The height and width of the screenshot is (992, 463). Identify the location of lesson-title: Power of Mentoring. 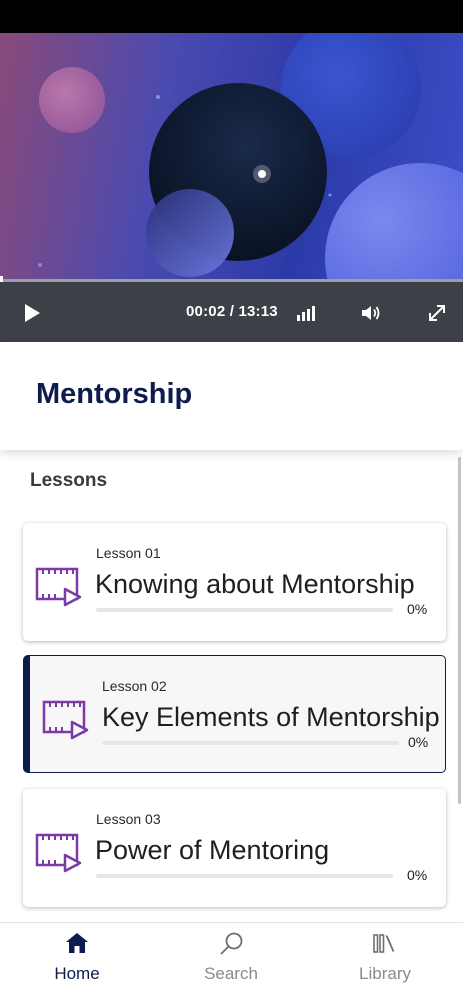
(212, 850).